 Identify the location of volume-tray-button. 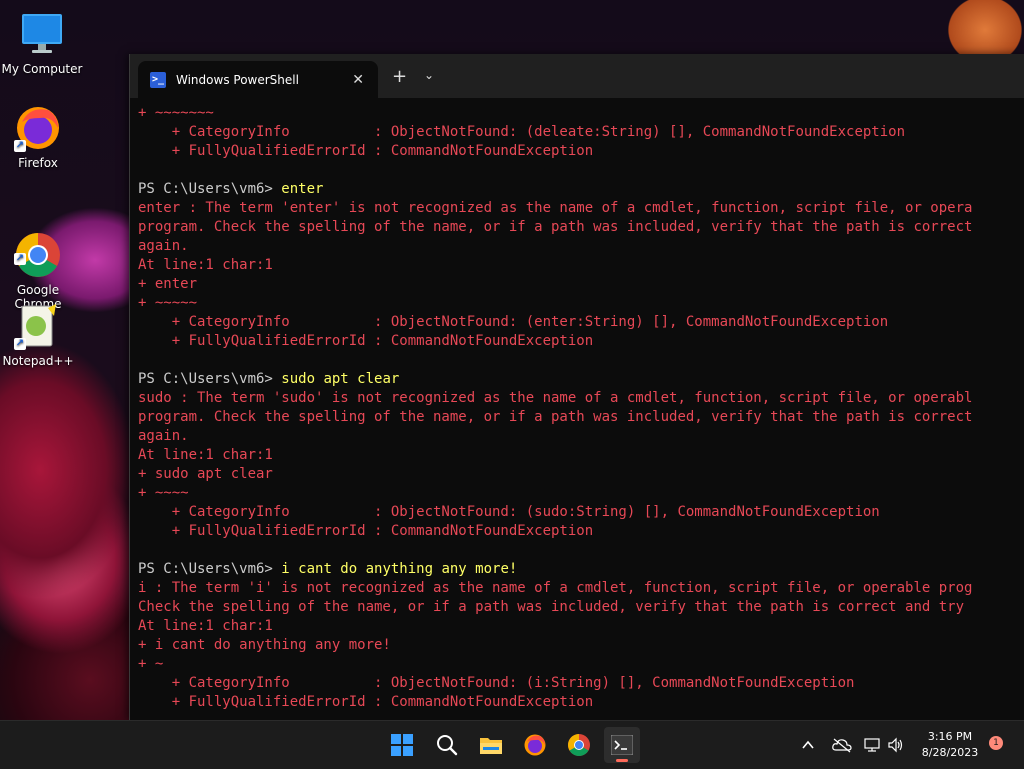
(896, 745).